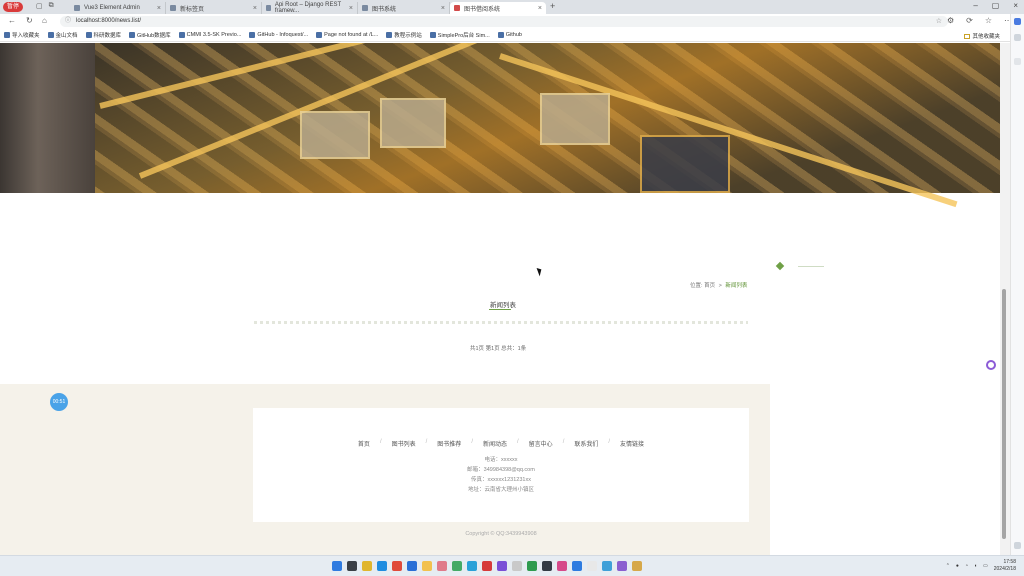  I want to click on extensions-icon: ⚙, so click(950, 20).